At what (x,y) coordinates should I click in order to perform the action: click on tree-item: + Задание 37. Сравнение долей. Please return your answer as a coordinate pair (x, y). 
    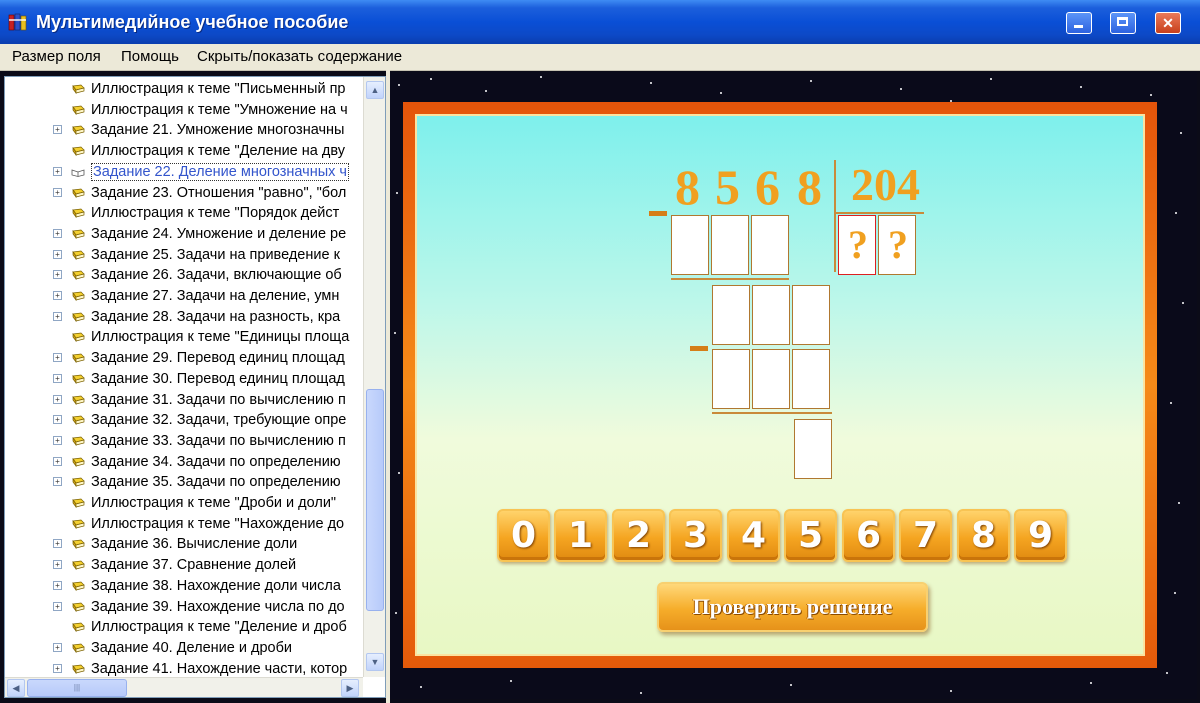
    Looking at the image, I should click on (185, 565).